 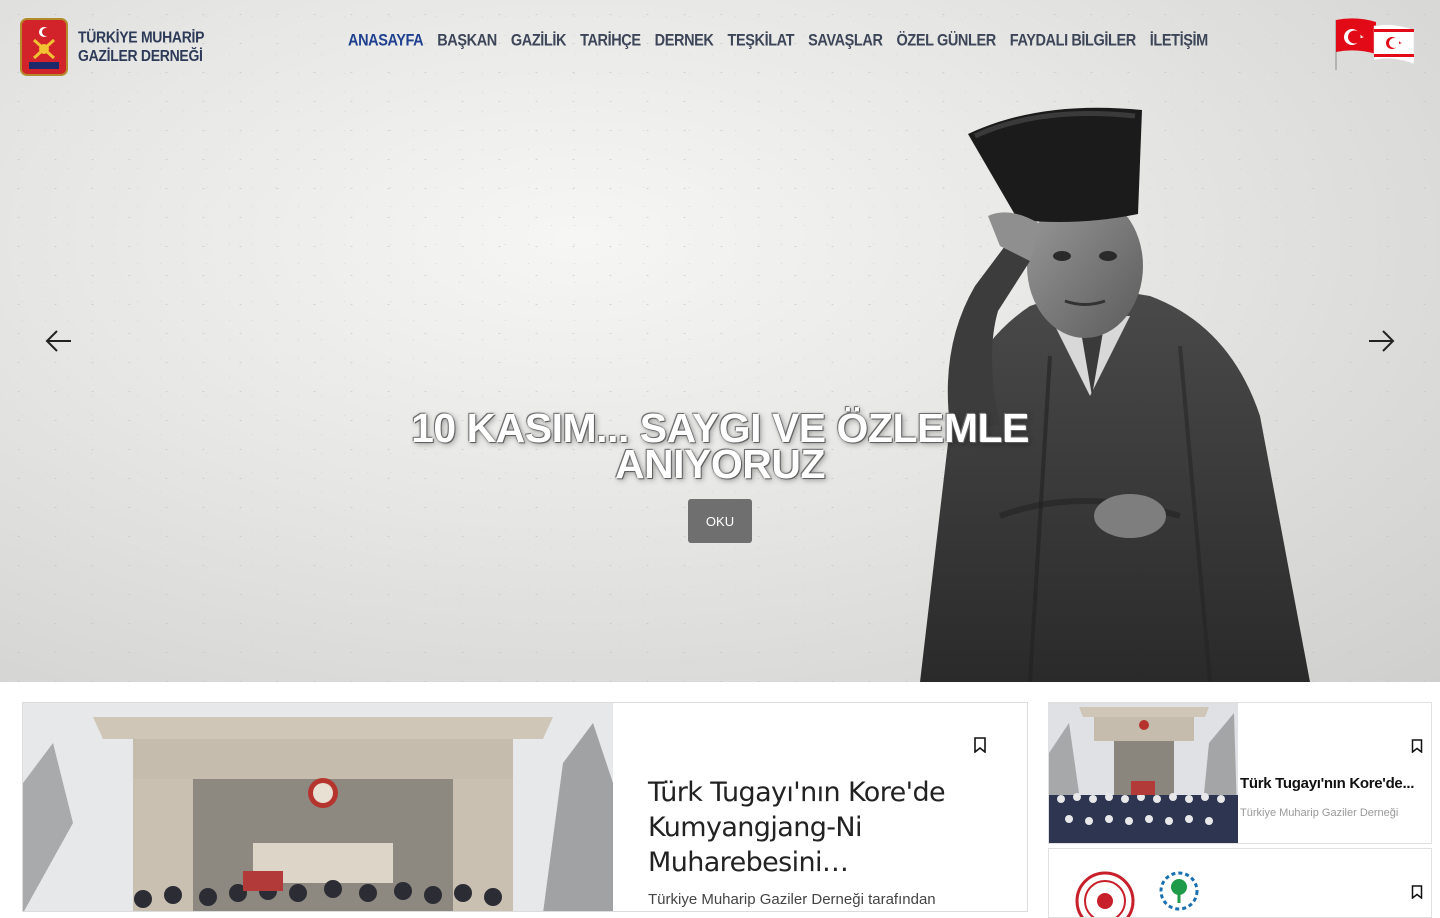 I want to click on nav-item-savaslar: SAVAŞLAR, so click(x=845, y=41).